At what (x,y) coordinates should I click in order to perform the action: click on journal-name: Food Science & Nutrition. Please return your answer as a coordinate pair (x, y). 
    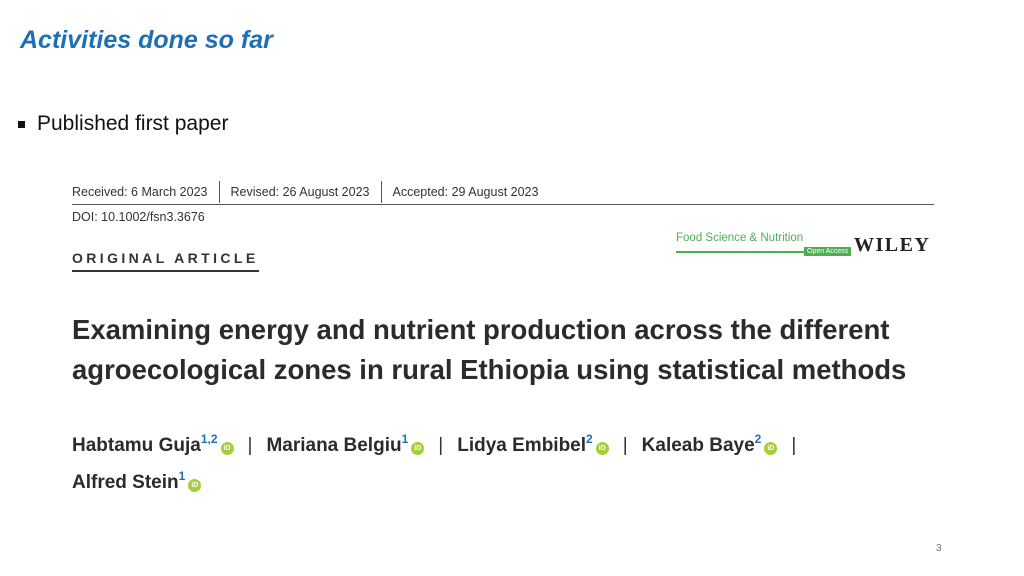
    Looking at the image, I should click on (740, 238).